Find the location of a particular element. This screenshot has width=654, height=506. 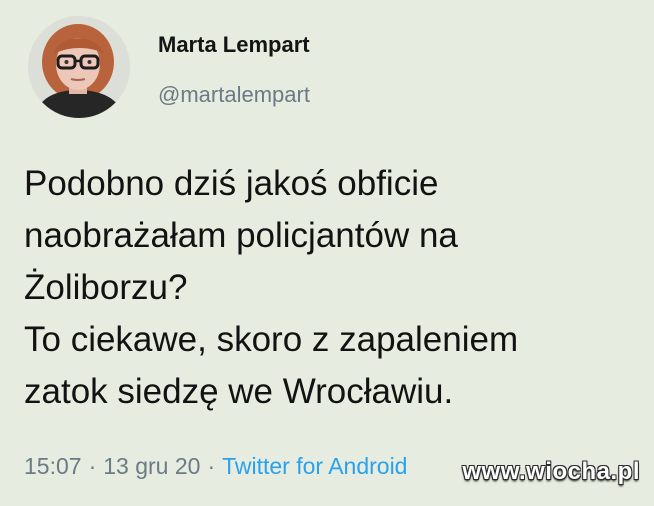

tweet-meta: 15:07 · 13 gru 20 · Twitter for Android is located at coordinates (215, 466).